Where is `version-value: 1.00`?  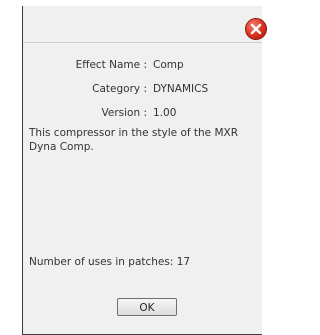 version-value: 1.00 is located at coordinates (165, 113).